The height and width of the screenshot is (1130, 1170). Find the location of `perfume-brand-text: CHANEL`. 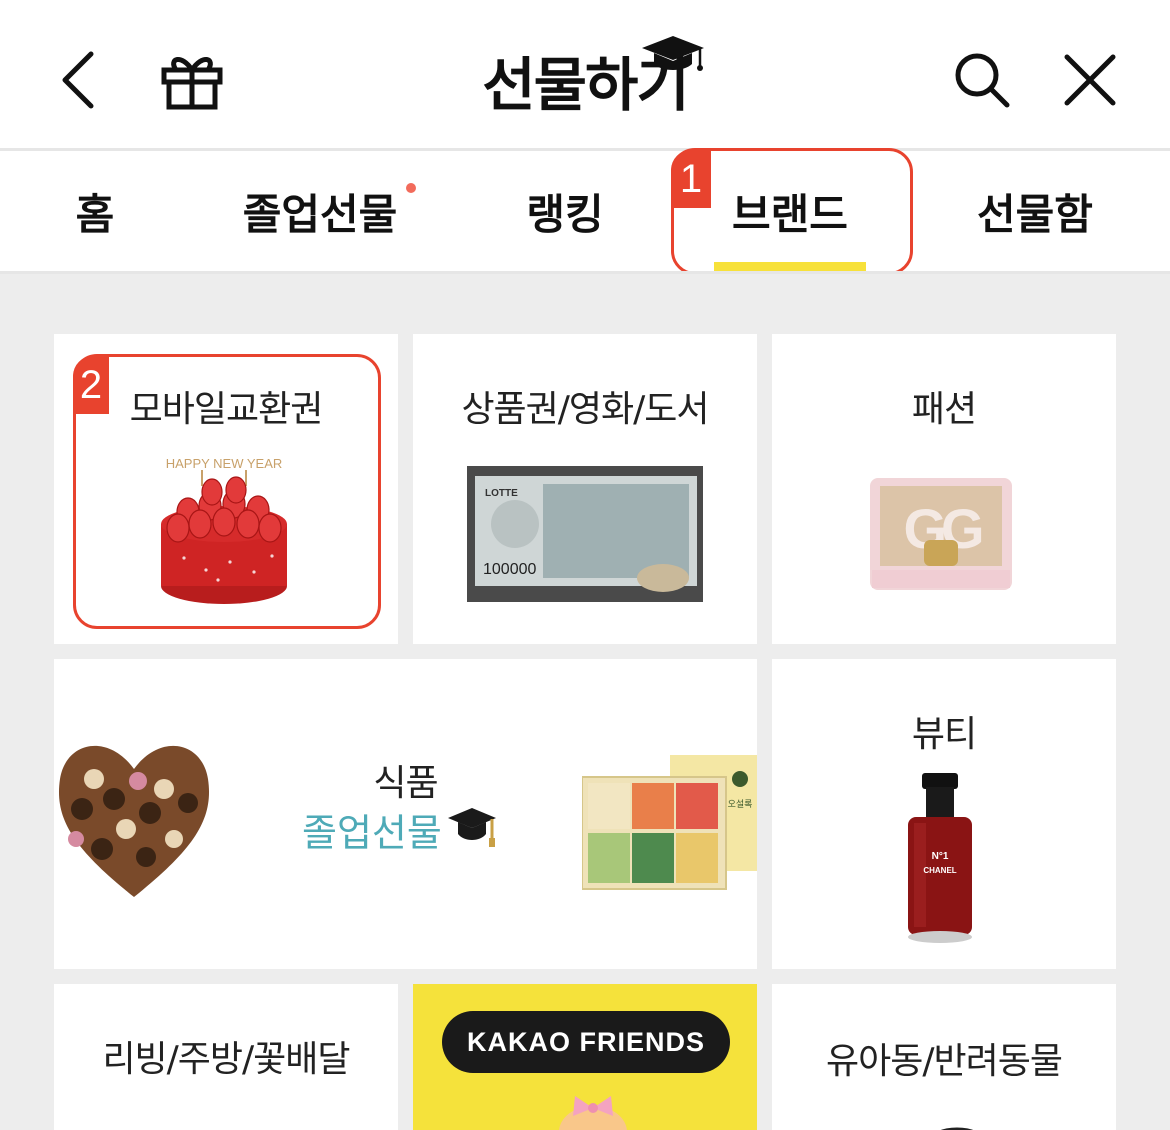

perfume-brand-text: CHANEL is located at coordinates (939, 870).